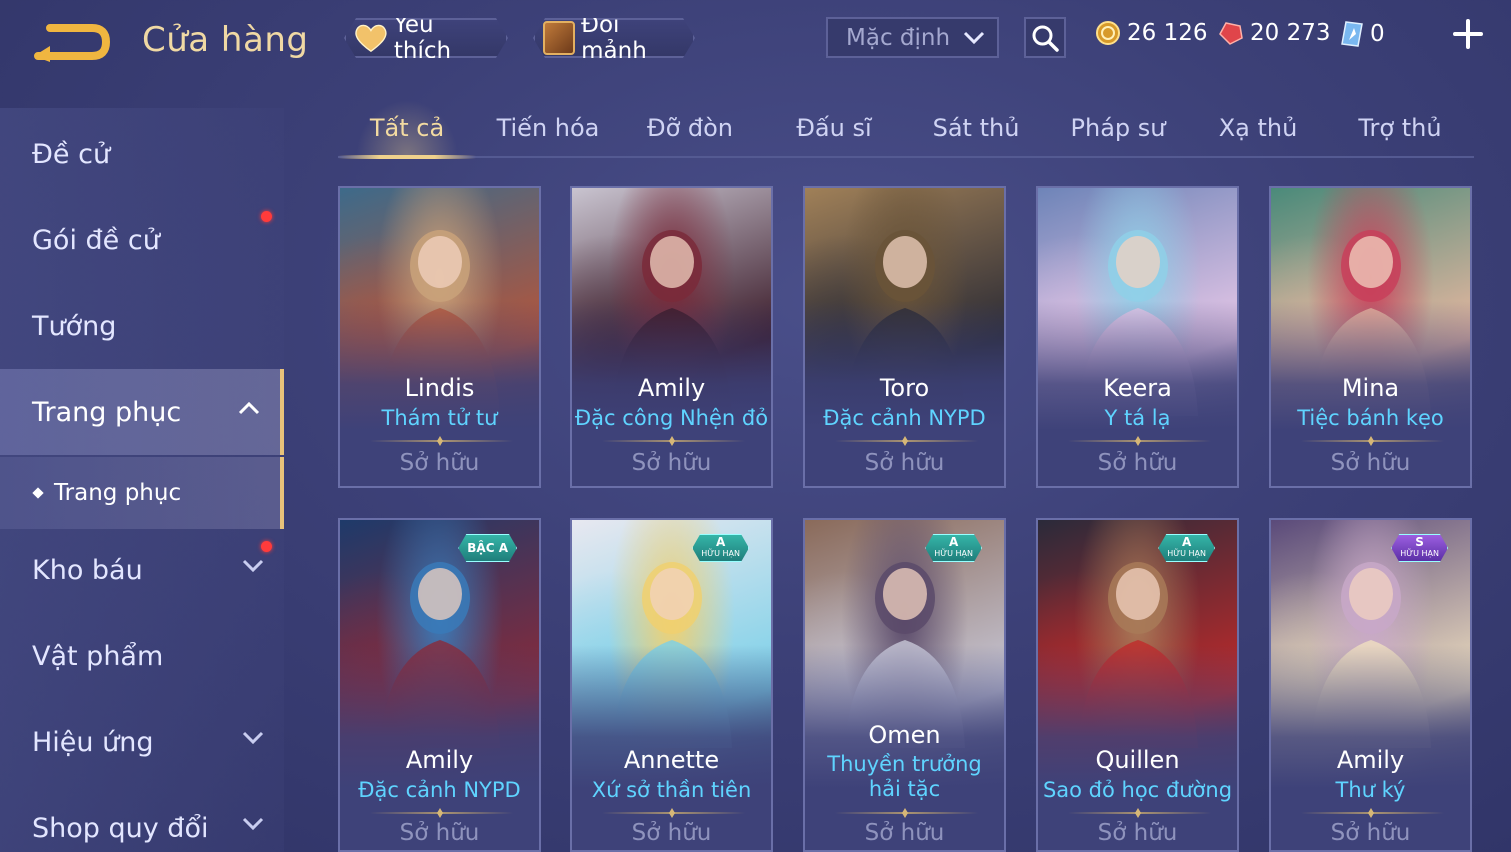 The width and height of the screenshot is (1511, 852). I want to click on rarity-badge: BẬC A, so click(487, 548).